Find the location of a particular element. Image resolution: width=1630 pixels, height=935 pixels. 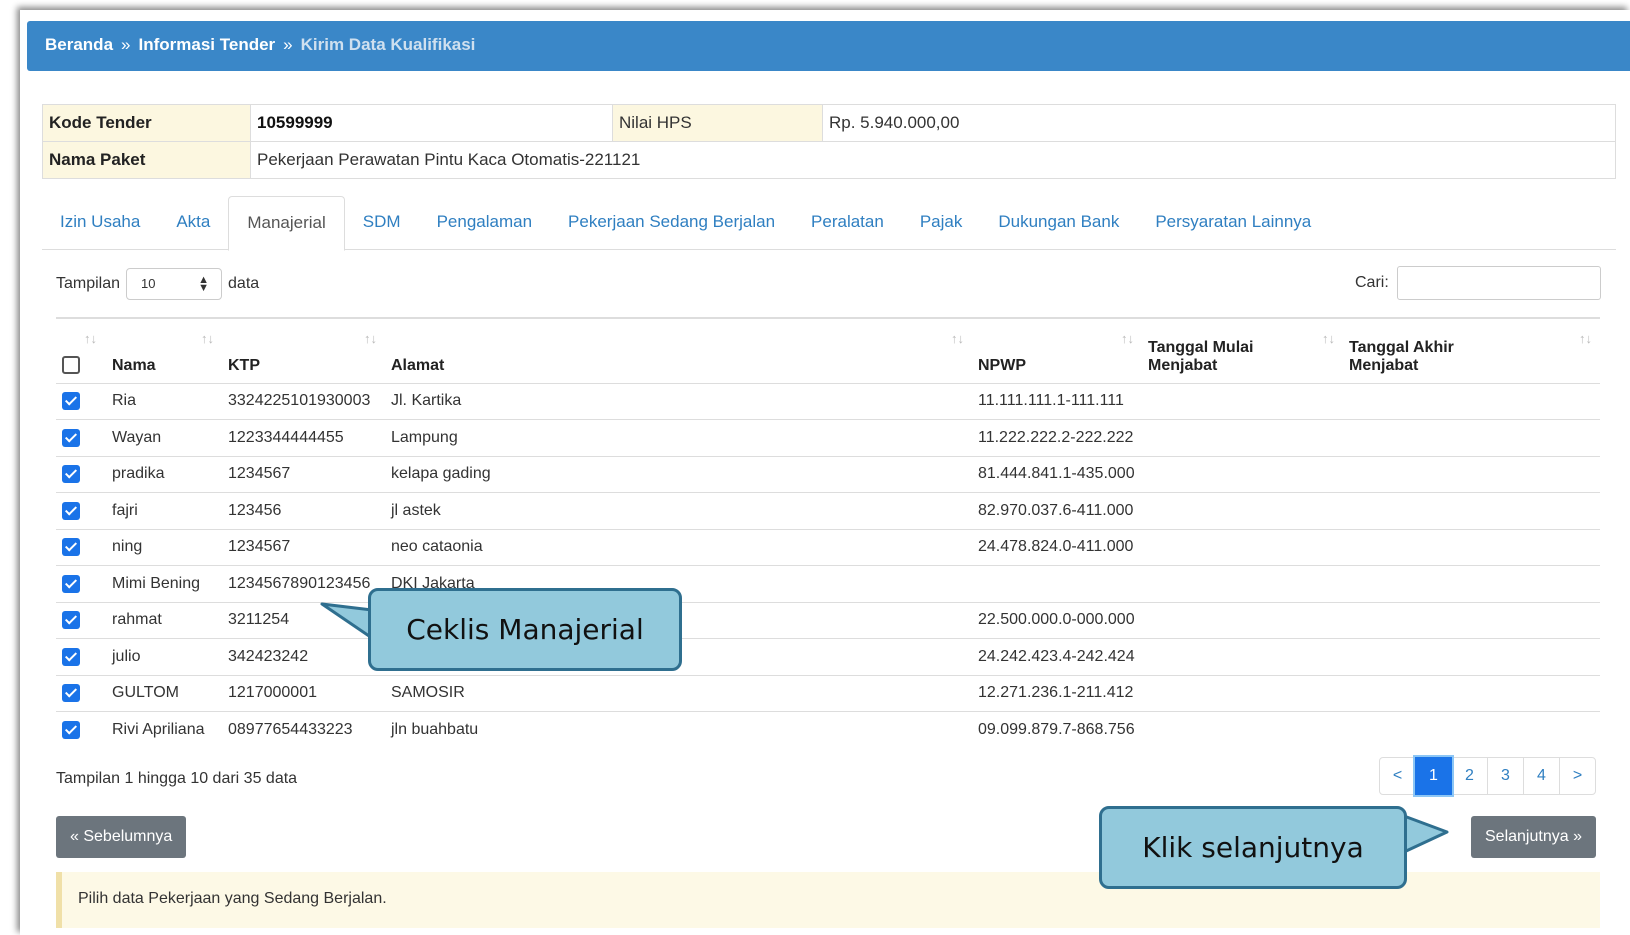

next-button: Selanjutnya » is located at coordinates (1533, 837).